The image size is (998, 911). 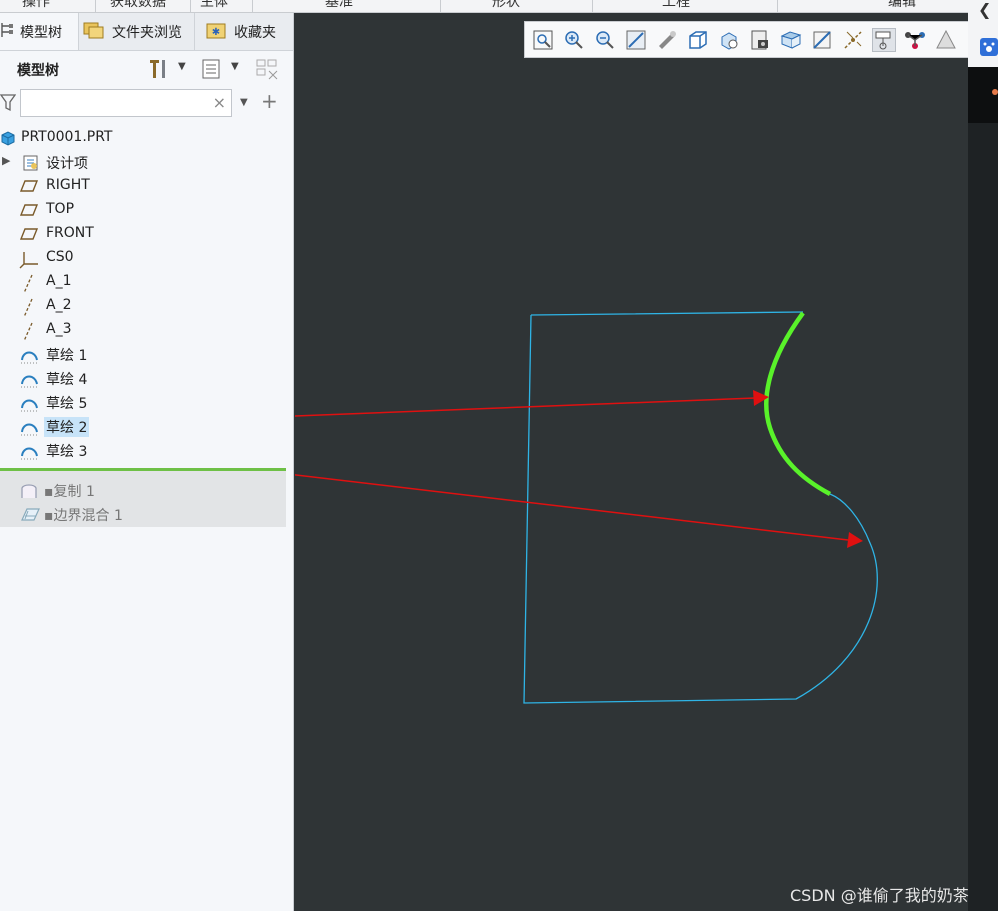 I want to click on favorites-icon: ✱, so click(x=216, y=32).